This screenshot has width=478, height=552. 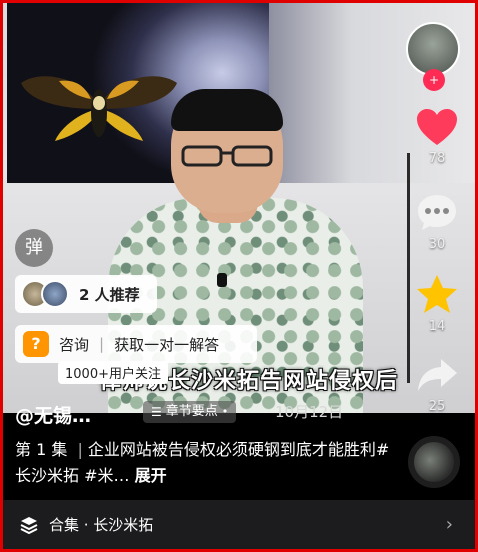 What do you see at coordinates (156, 412) in the screenshot?
I see `list-icon: ☰` at bounding box center [156, 412].